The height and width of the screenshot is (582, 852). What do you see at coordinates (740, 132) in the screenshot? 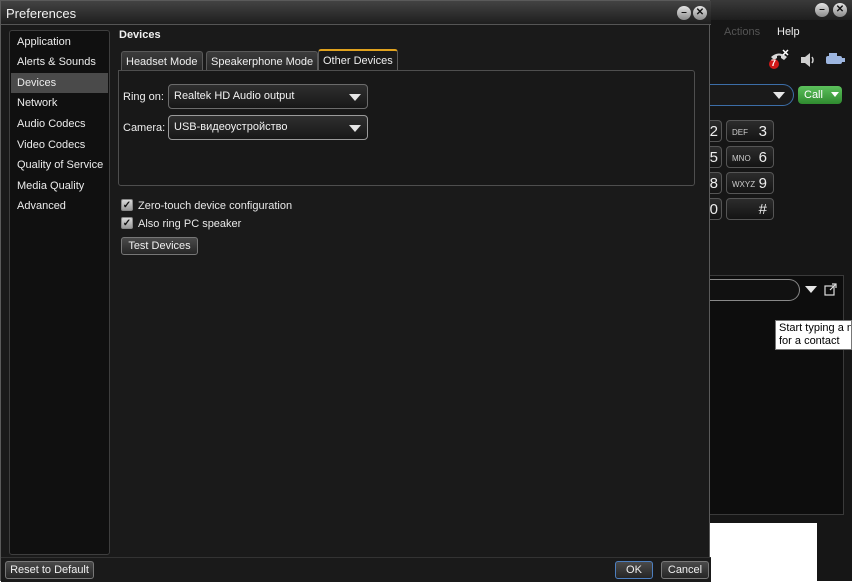
I see `key-letters: DEF` at bounding box center [740, 132].